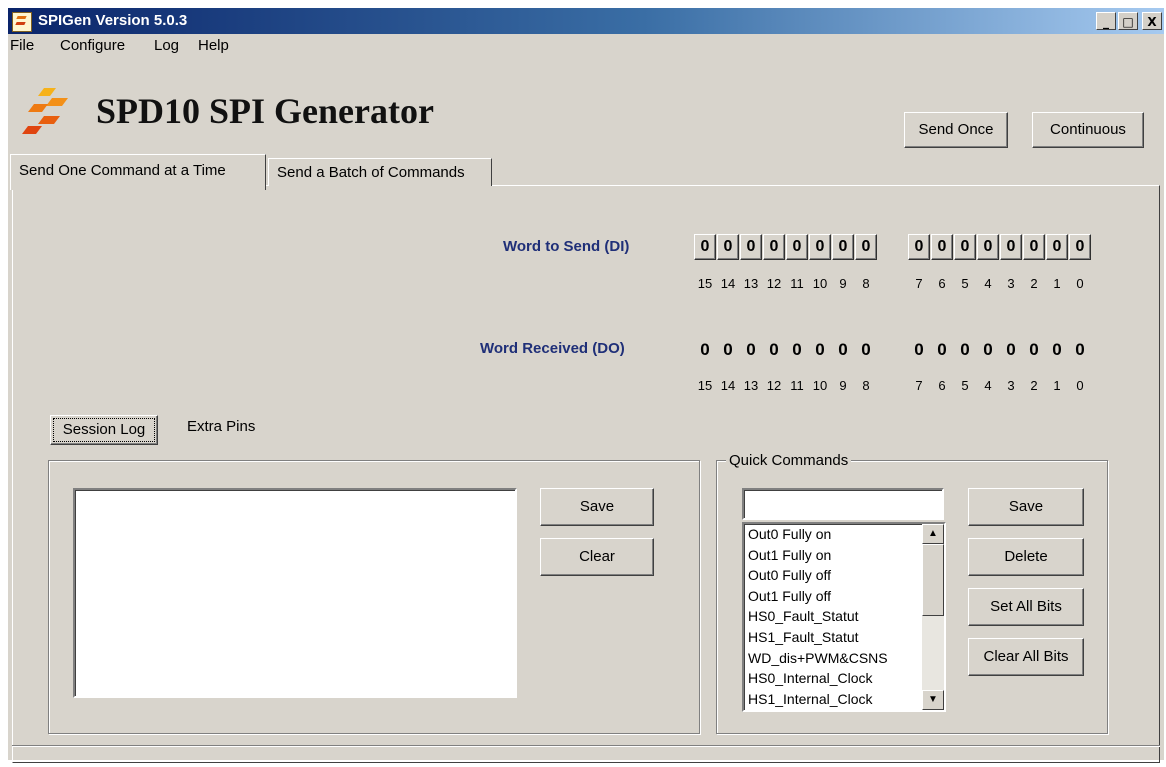  What do you see at coordinates (843, 504) in the screenshot?
I see `quick-command-input` at bounding box center [843, 504].